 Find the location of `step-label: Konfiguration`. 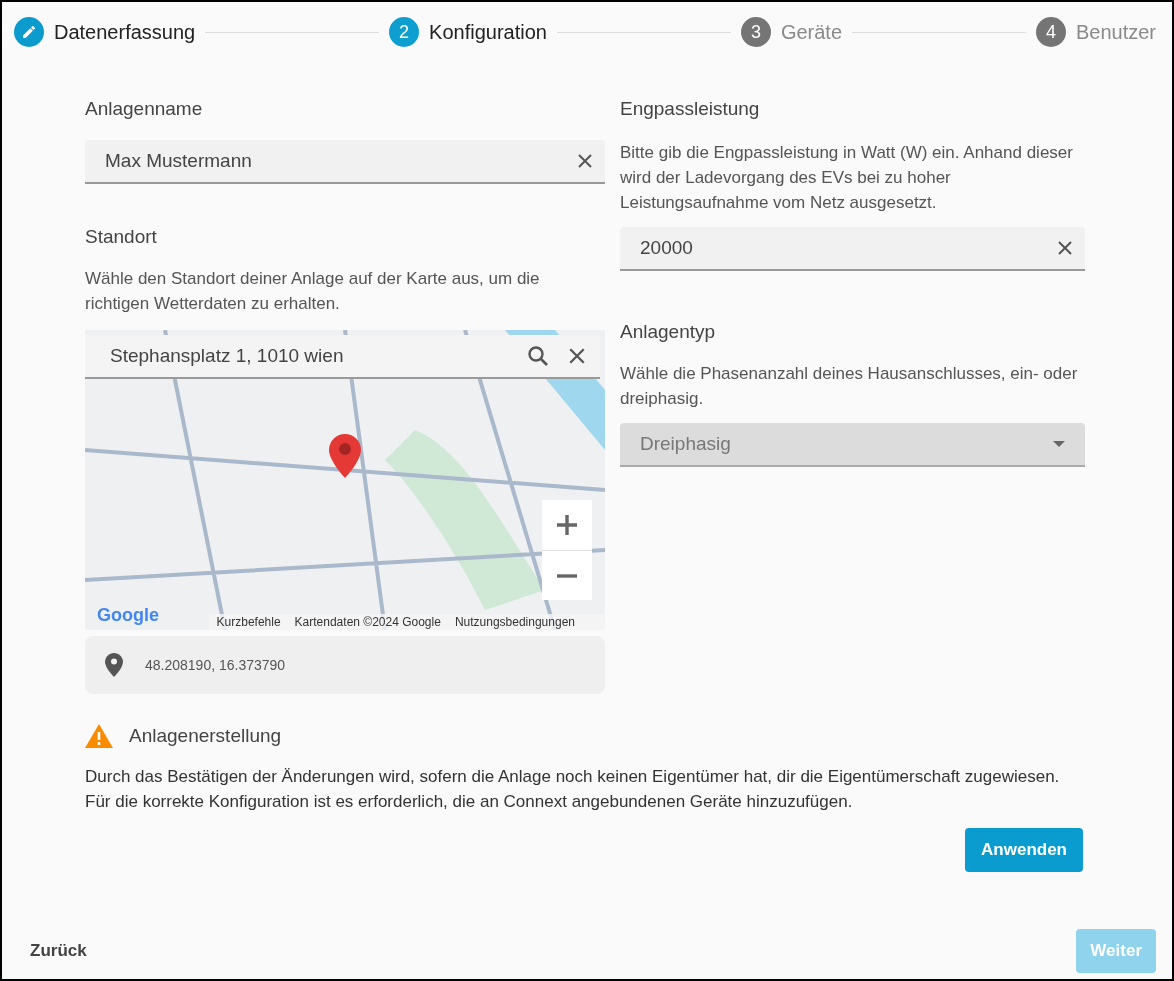

step-label: Konfiguration is located at coordinates (488, 32).